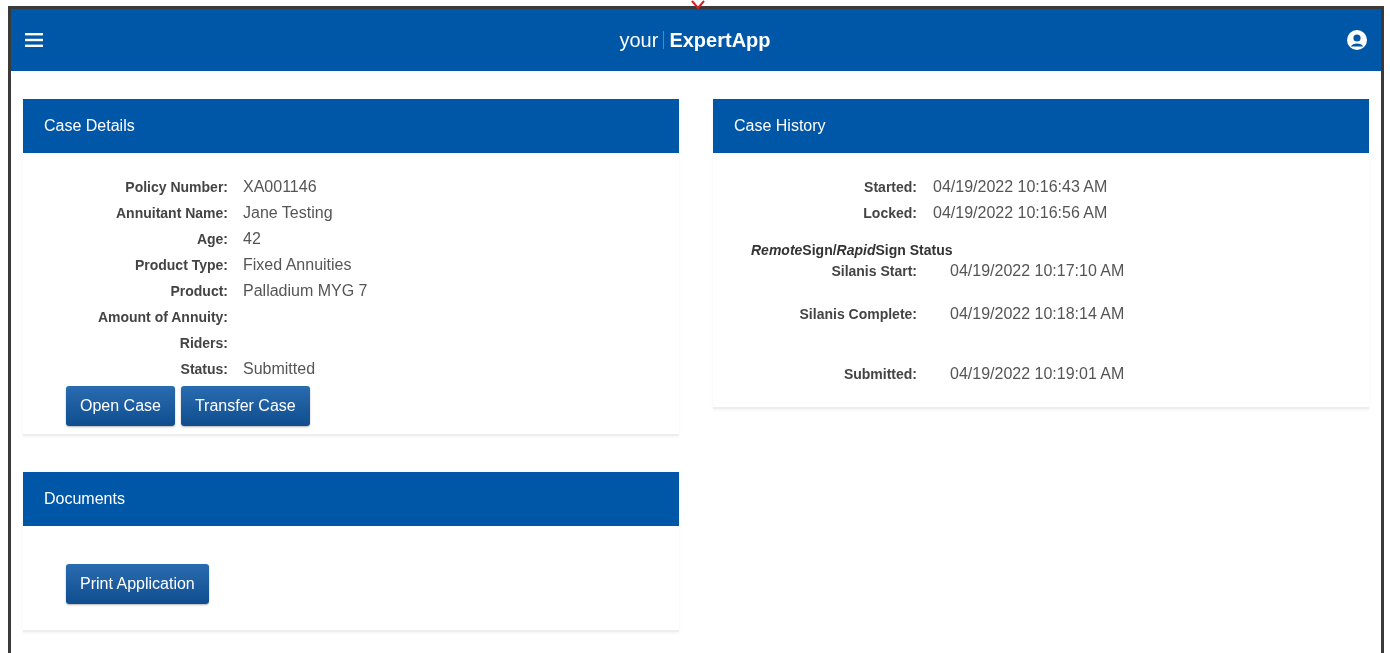  Describe the element at coordinates (1357, 40) in the screenshot. I see `user-icon` at that location.